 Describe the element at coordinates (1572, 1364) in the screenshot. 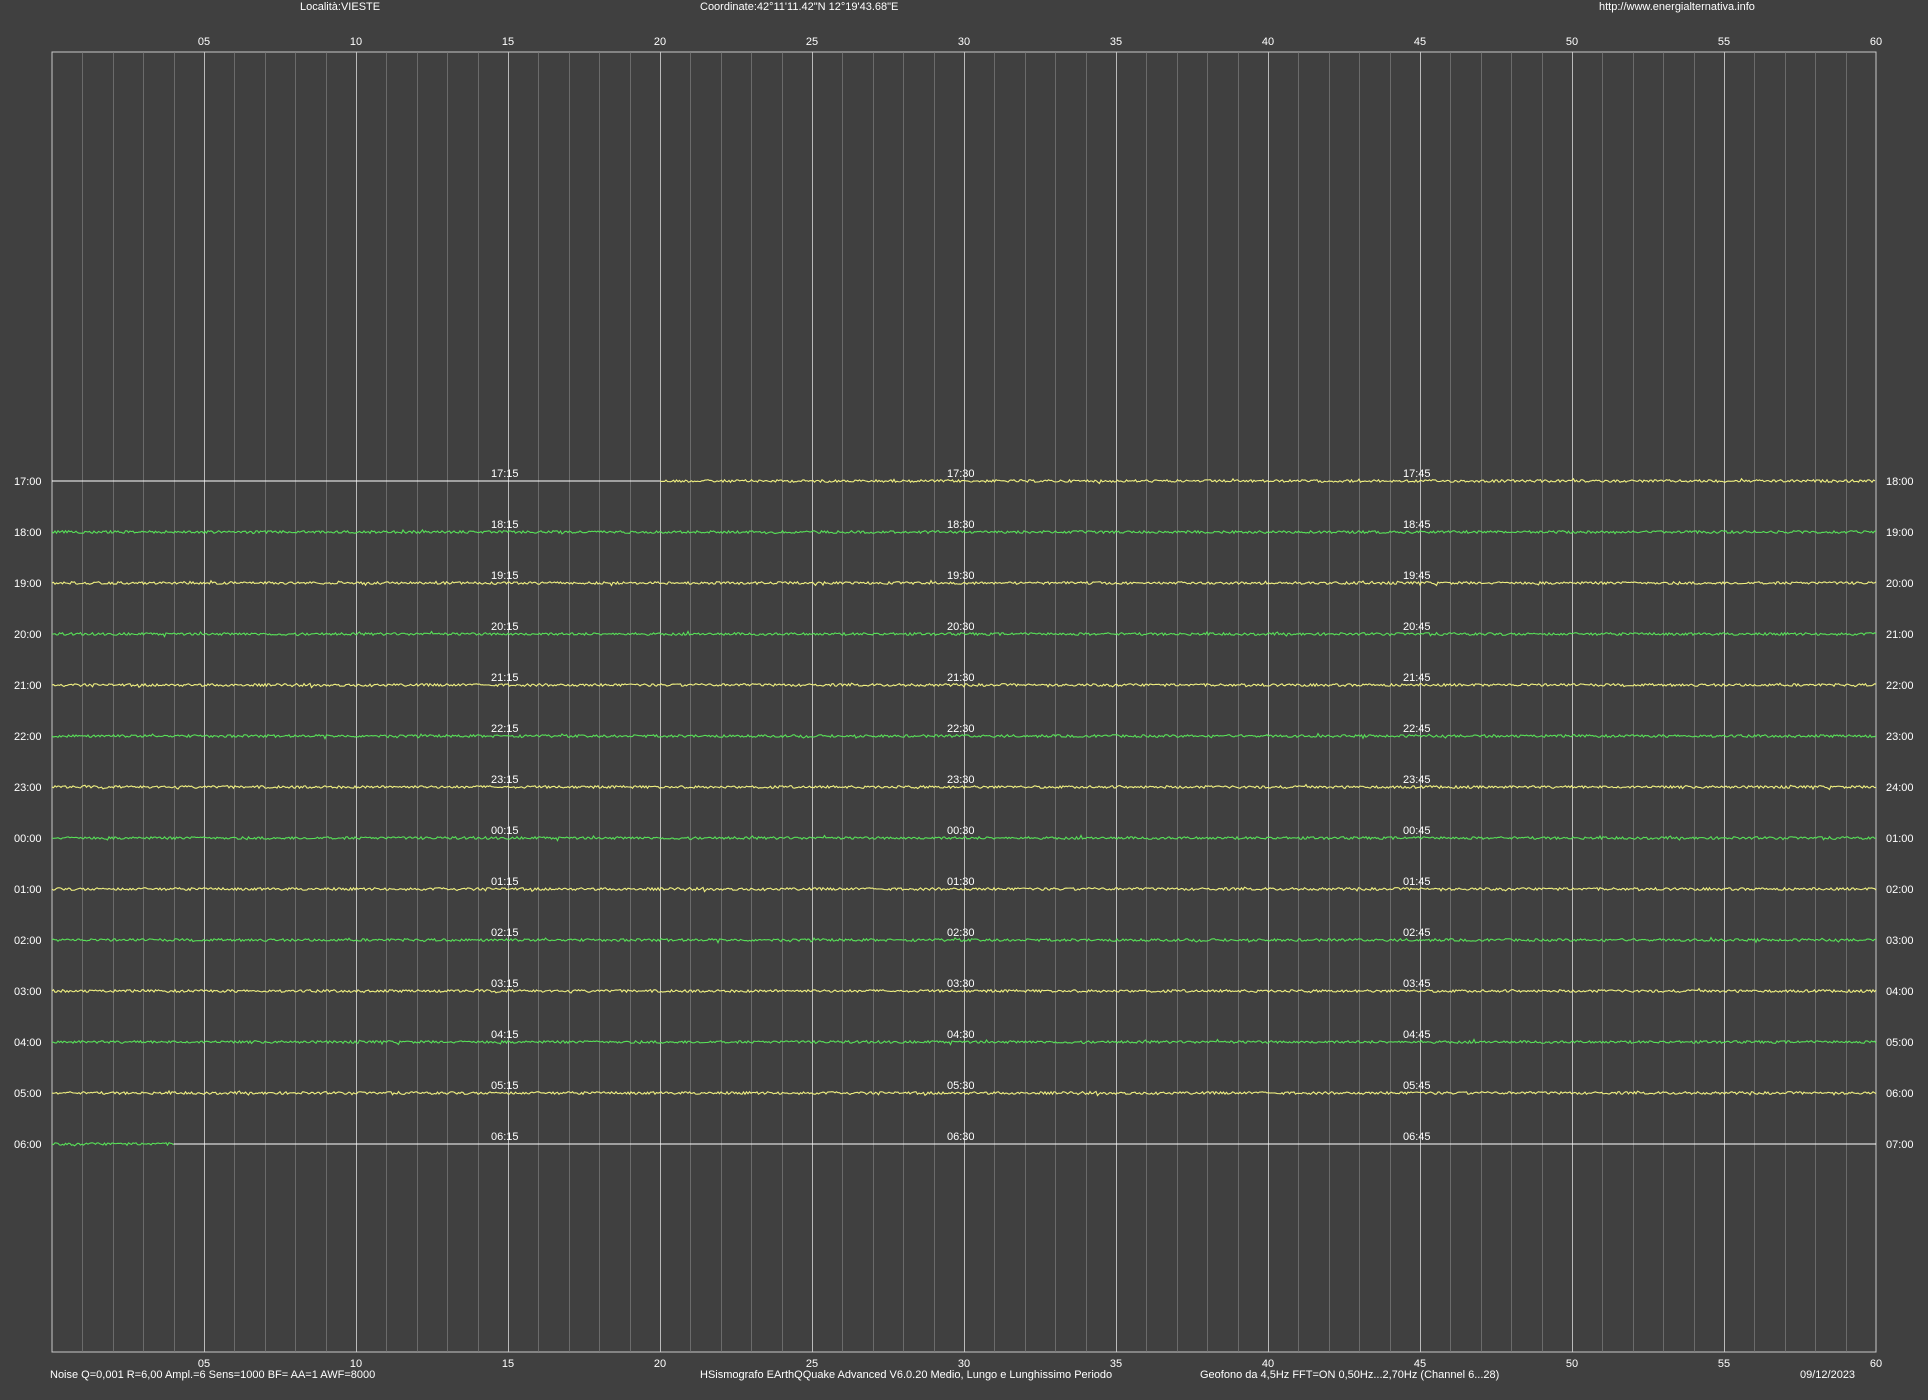

I see `x-tick-label-bottom: 50` at that location.